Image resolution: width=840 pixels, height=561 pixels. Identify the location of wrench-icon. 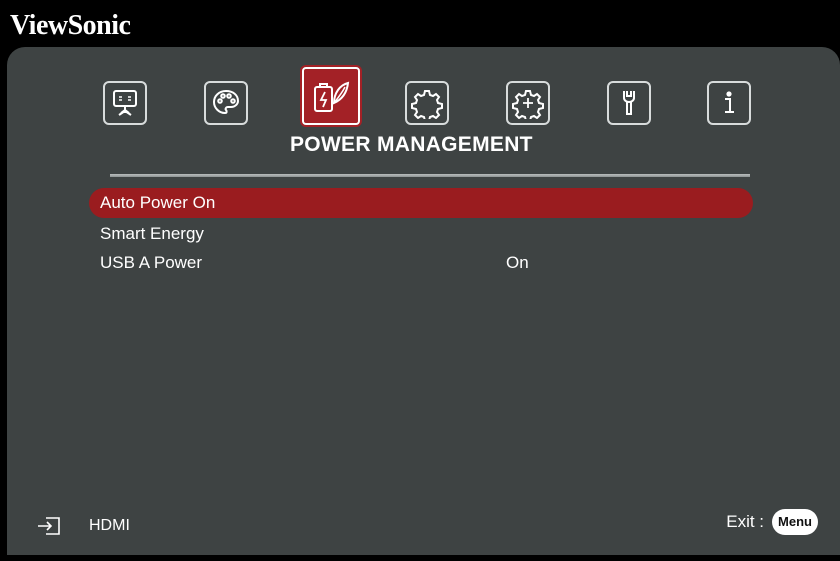
(629, 103).